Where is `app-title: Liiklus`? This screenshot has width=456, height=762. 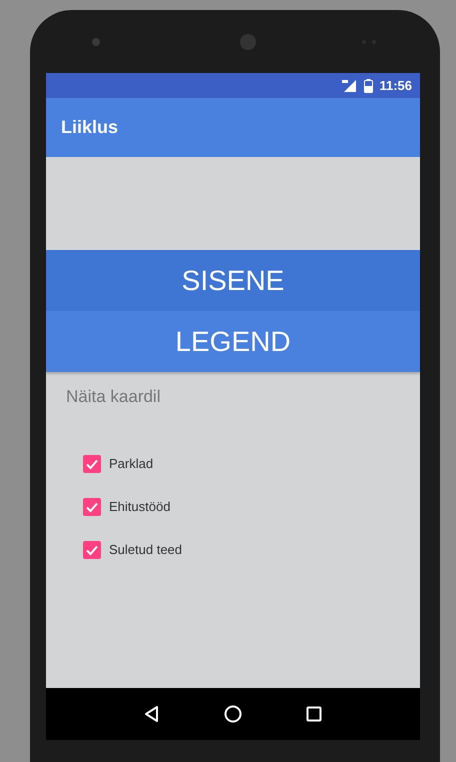 app-title: Liiklus is located at coordinates (89, 127).